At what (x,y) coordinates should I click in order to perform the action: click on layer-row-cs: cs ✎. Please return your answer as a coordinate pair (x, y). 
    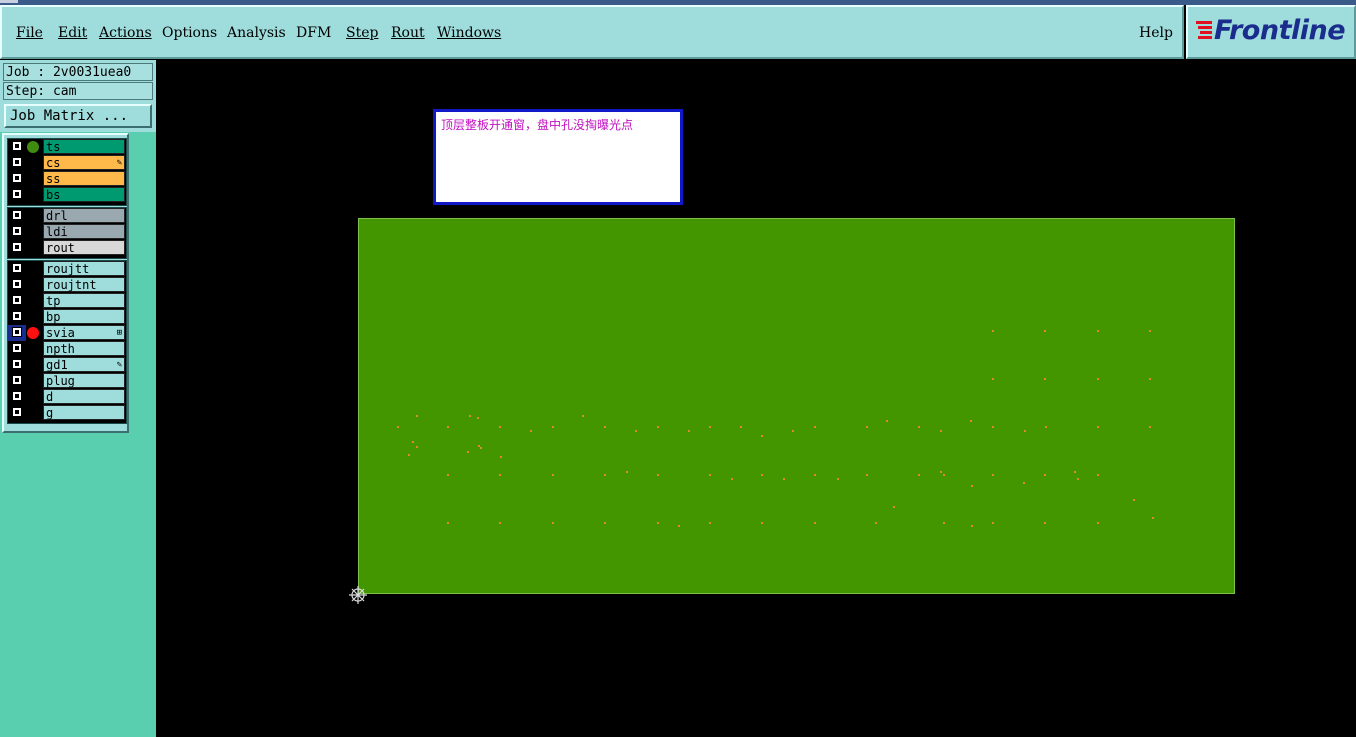
    Looking at the image, I should click on (67, 163).